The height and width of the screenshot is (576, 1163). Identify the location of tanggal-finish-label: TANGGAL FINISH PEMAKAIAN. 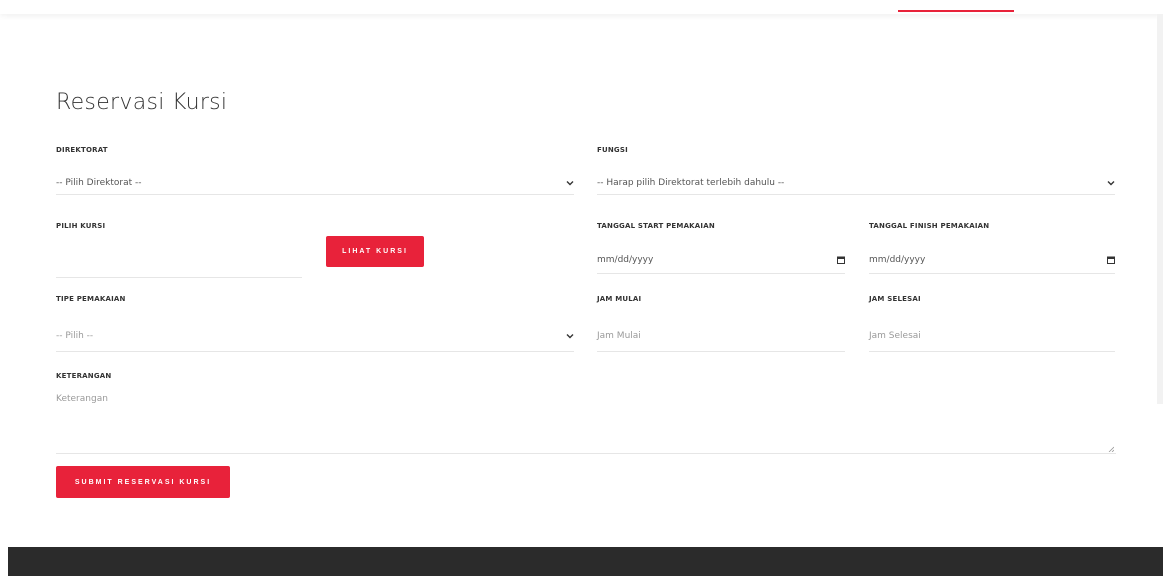
(929, 226).